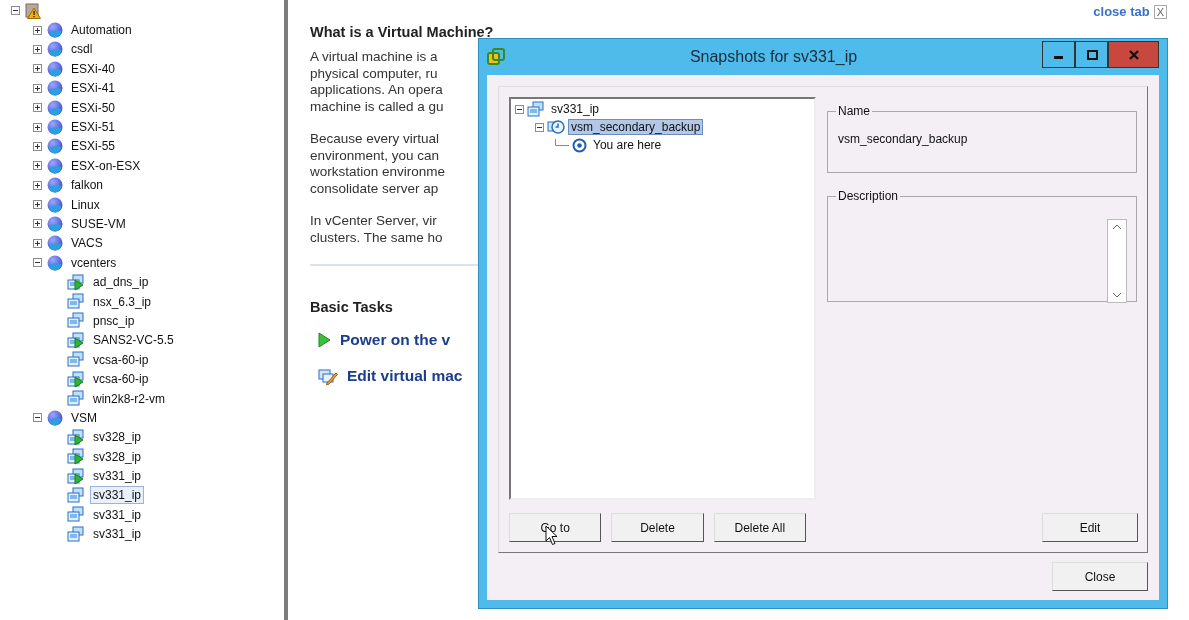 This screenshot has width=1189, height=620. What do you see at coordinates (1100, 576) in the screenshot?
I see `close-dialog-button: Close` at bounding box center [1100, 576].